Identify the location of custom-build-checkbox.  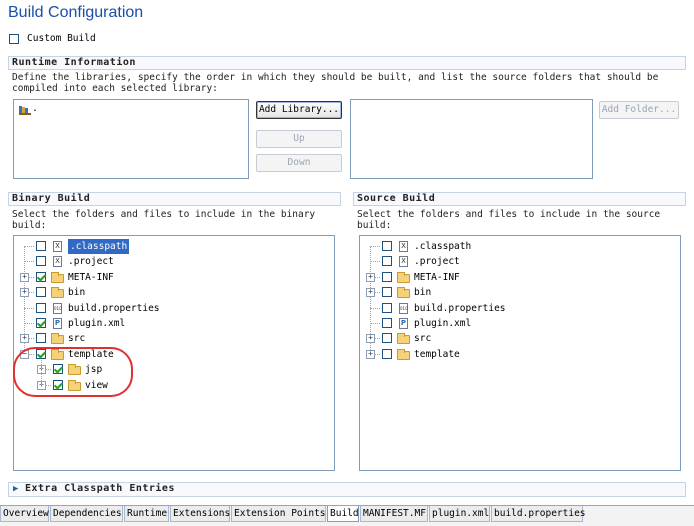
(14, 38).